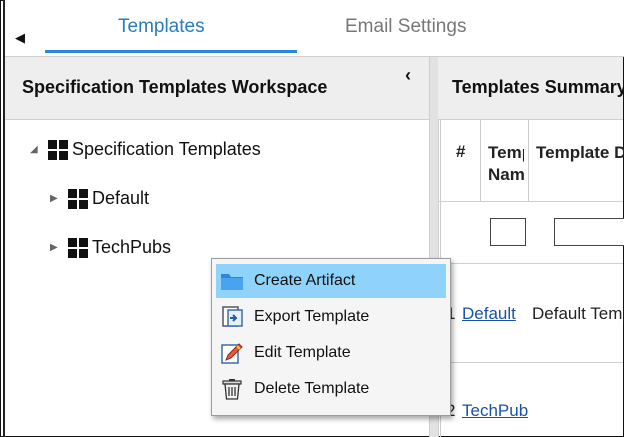  What do you see at coordinates (460, 152) in the screenshot?
I see `column-header-number: #` at bounding box center [460, 152].